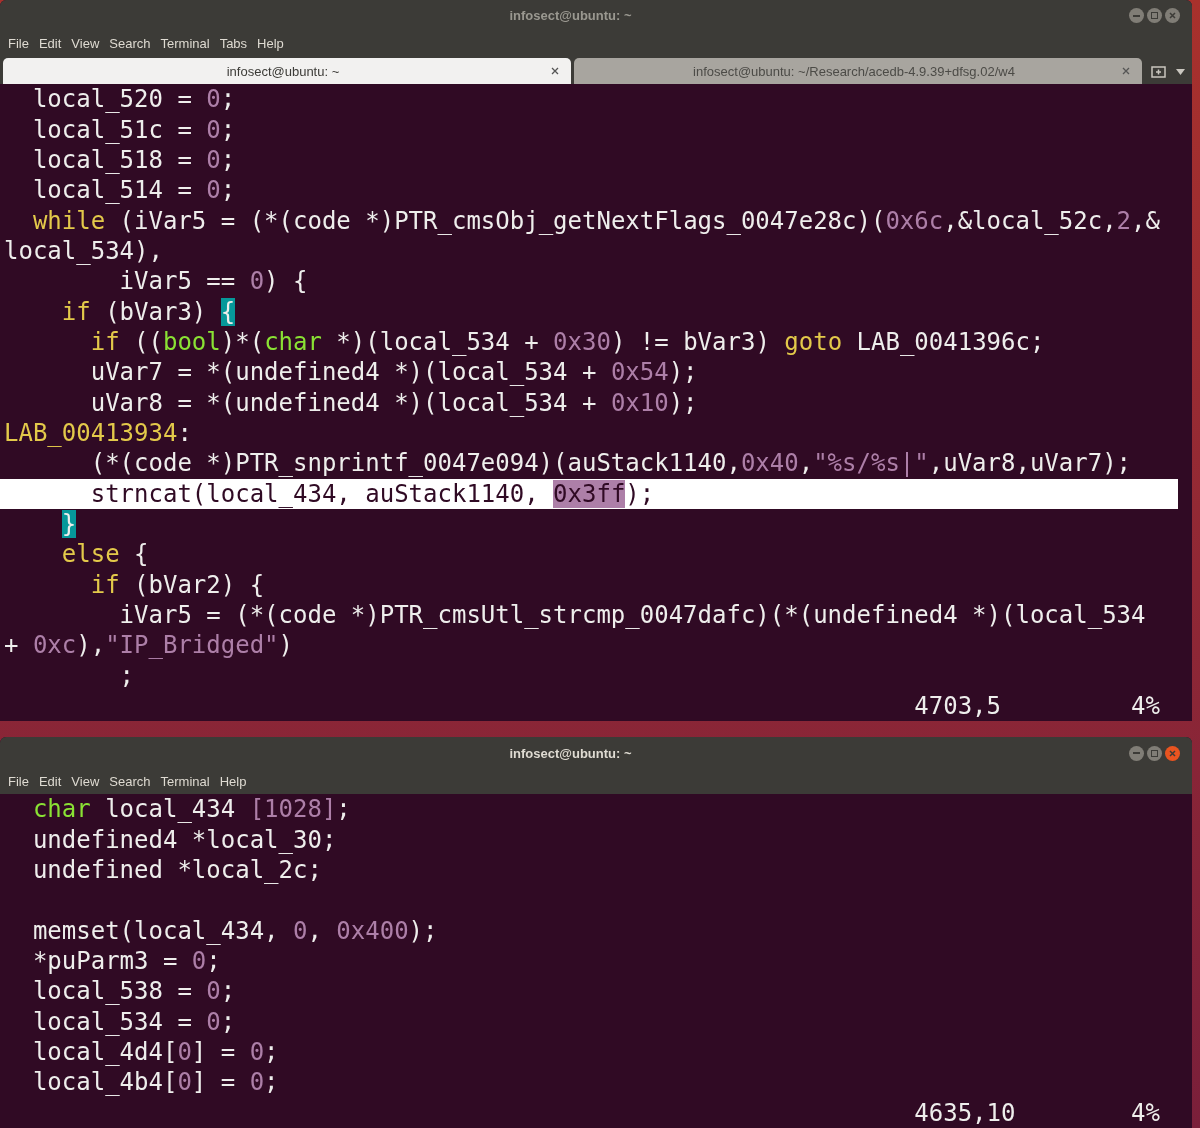 The width and height of the screenshot is (1200, 1128). I want to click on new-tab-icon, so click(1159, 71).